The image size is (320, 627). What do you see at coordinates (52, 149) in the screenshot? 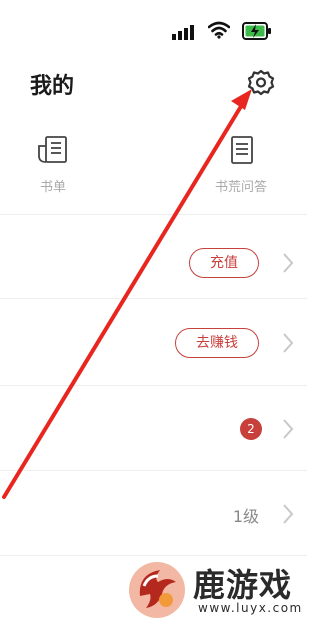
I see `book-list-icon` at bounding box center [52, 149].